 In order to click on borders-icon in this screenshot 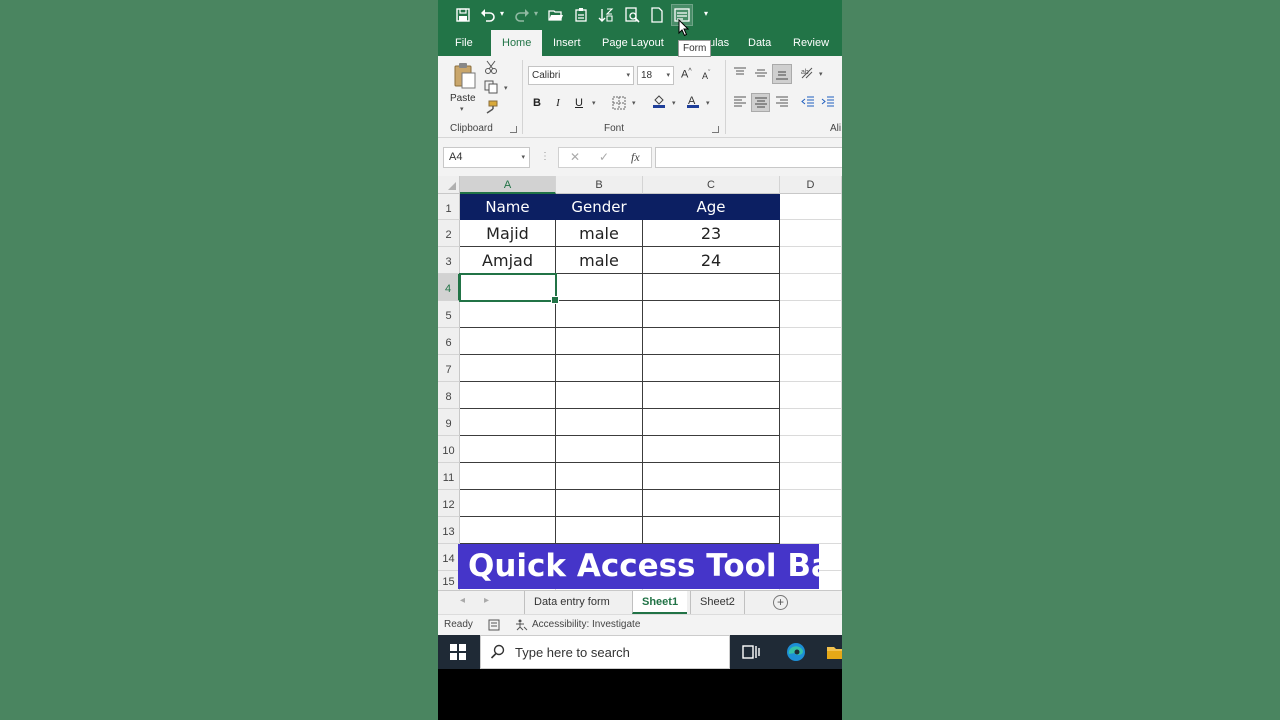, I will do `click(619, 103)`.